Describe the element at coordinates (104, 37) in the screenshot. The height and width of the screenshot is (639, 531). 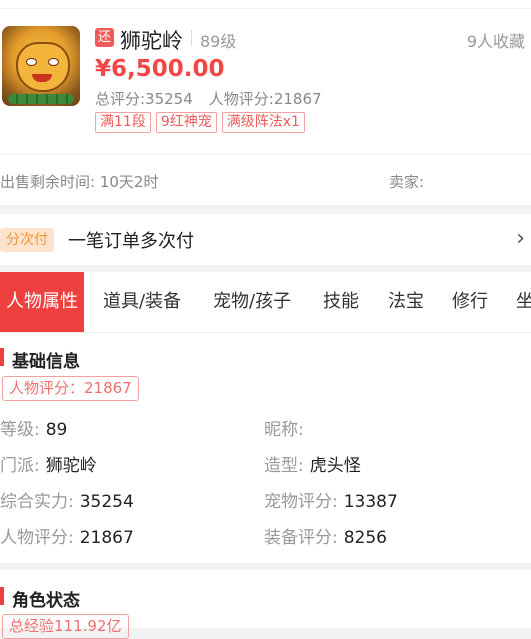
I see `bargain-badge: 还` at that location.